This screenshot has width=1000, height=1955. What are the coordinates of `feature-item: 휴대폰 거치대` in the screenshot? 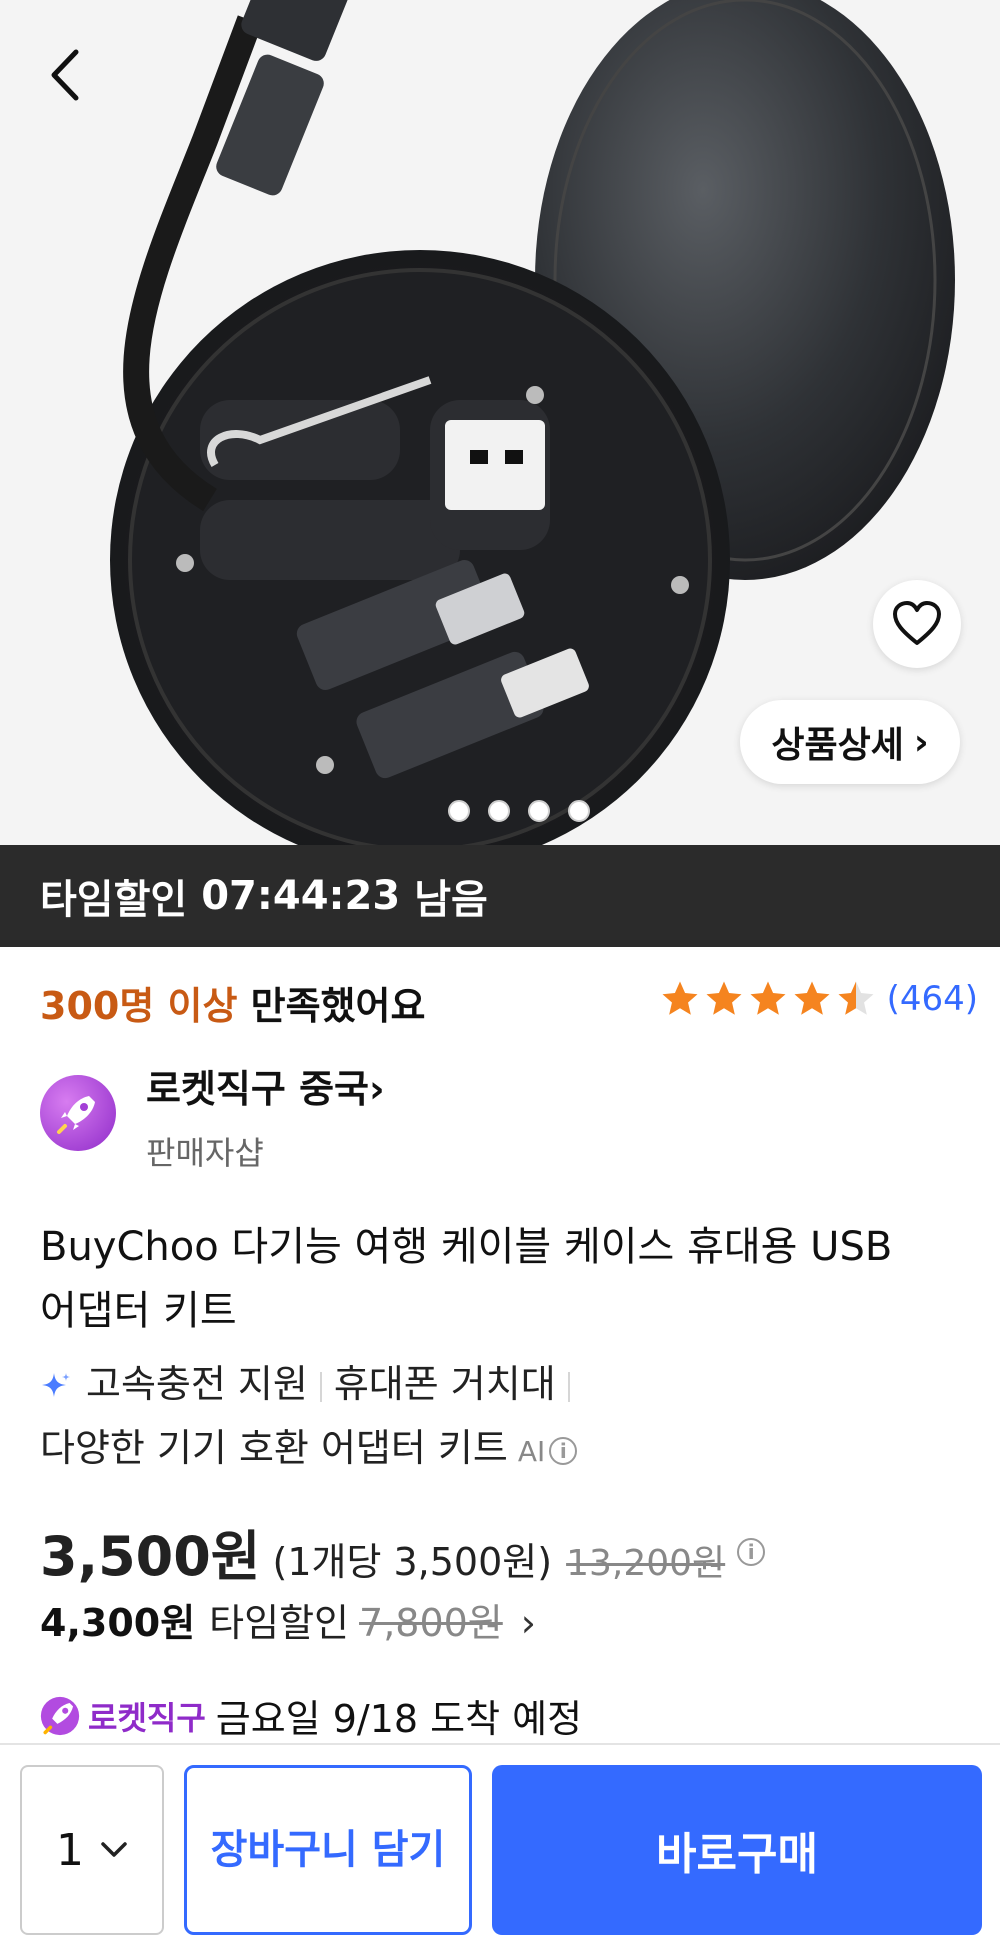 It's located at (444, 1384).